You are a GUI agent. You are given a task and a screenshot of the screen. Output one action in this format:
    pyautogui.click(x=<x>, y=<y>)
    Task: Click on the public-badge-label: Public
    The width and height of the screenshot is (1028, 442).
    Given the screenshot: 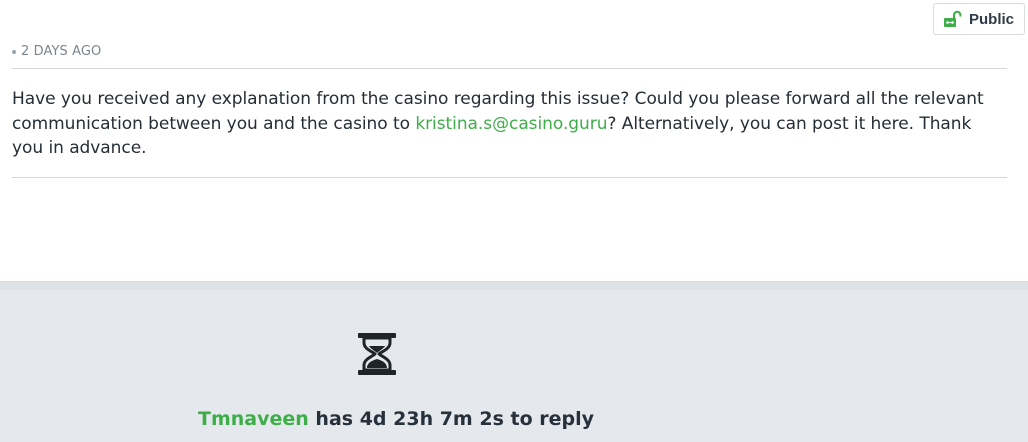 What is the action you would take?
    pyautogui.click(x=992, y=19)
    